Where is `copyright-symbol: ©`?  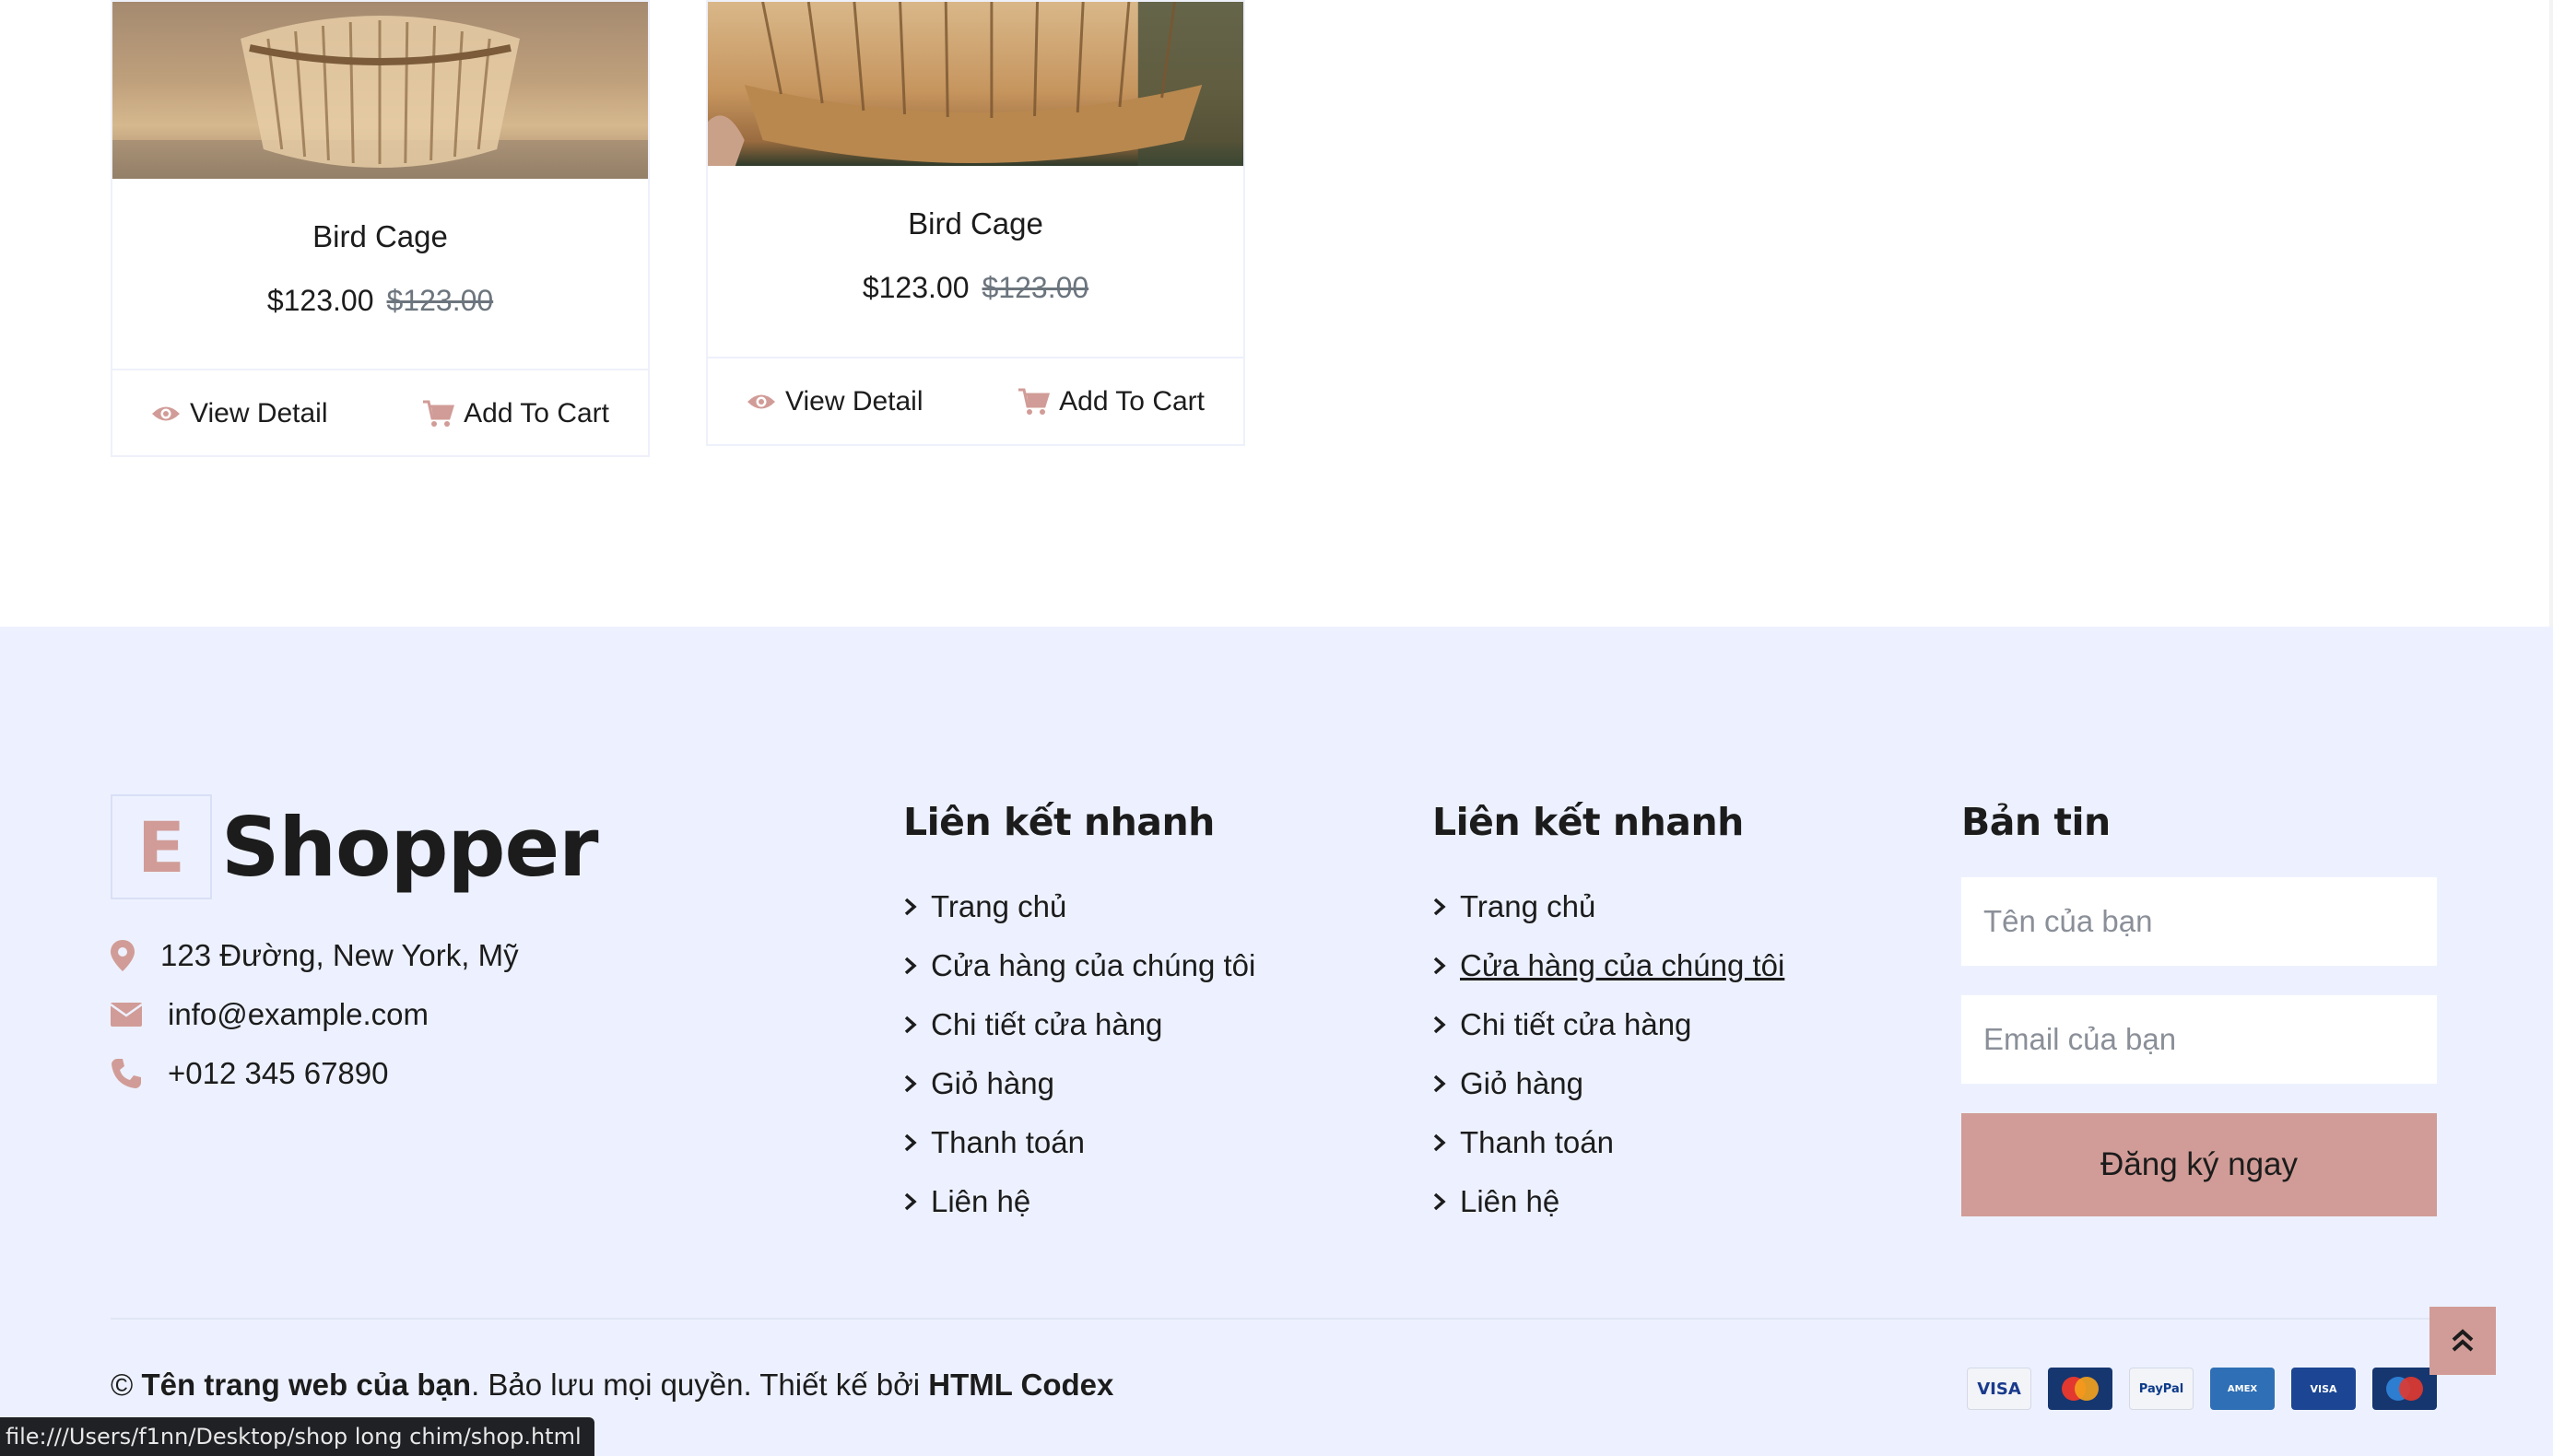
copyright-symbol: © is located at coordinates (122, 1385).